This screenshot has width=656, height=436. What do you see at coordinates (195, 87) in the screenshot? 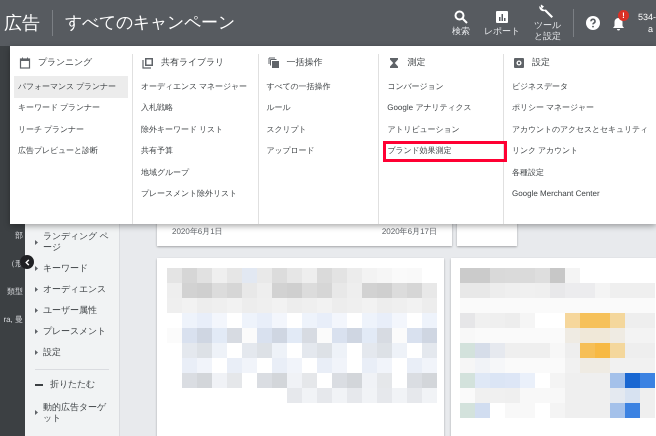
I see `menu-item: オーディエンス マネージャー` at bounding box center [195, 87].